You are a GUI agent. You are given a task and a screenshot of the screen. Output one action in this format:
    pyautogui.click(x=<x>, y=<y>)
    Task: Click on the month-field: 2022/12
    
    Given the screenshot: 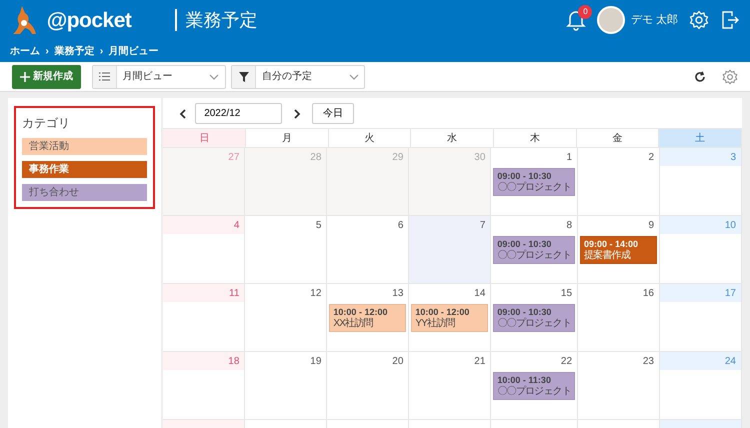 What is the action you would take?
    pyautogui.click(x=238, y=113)
    